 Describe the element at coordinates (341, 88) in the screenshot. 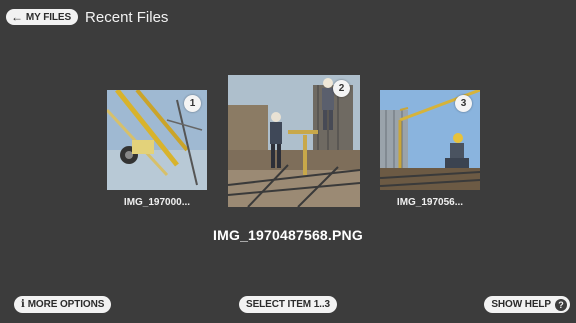

I see `item-number-badge: 2` at that location.